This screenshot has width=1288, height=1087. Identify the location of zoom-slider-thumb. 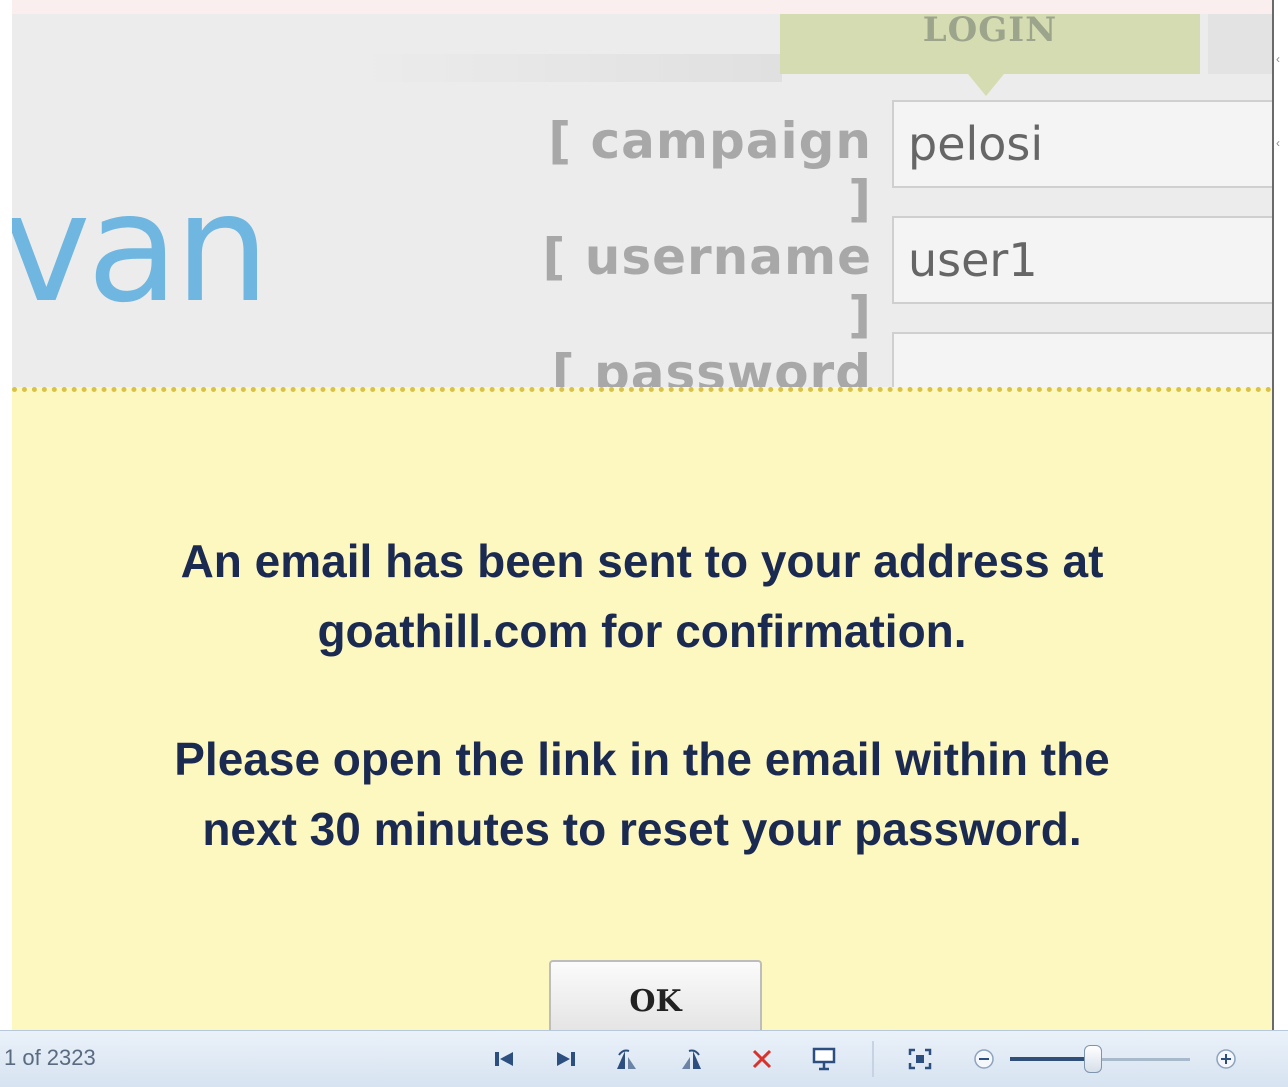
(1093, 1059).